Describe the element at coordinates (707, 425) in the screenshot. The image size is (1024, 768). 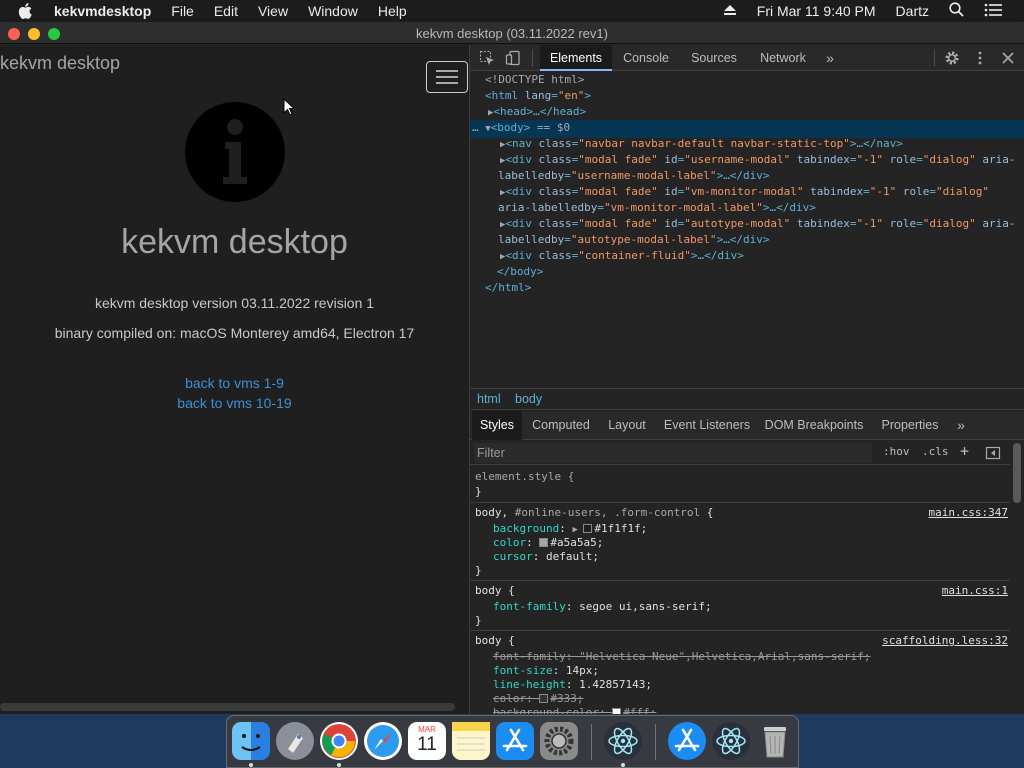
I see `tab-event-listeners: Event Listeners` at that location.